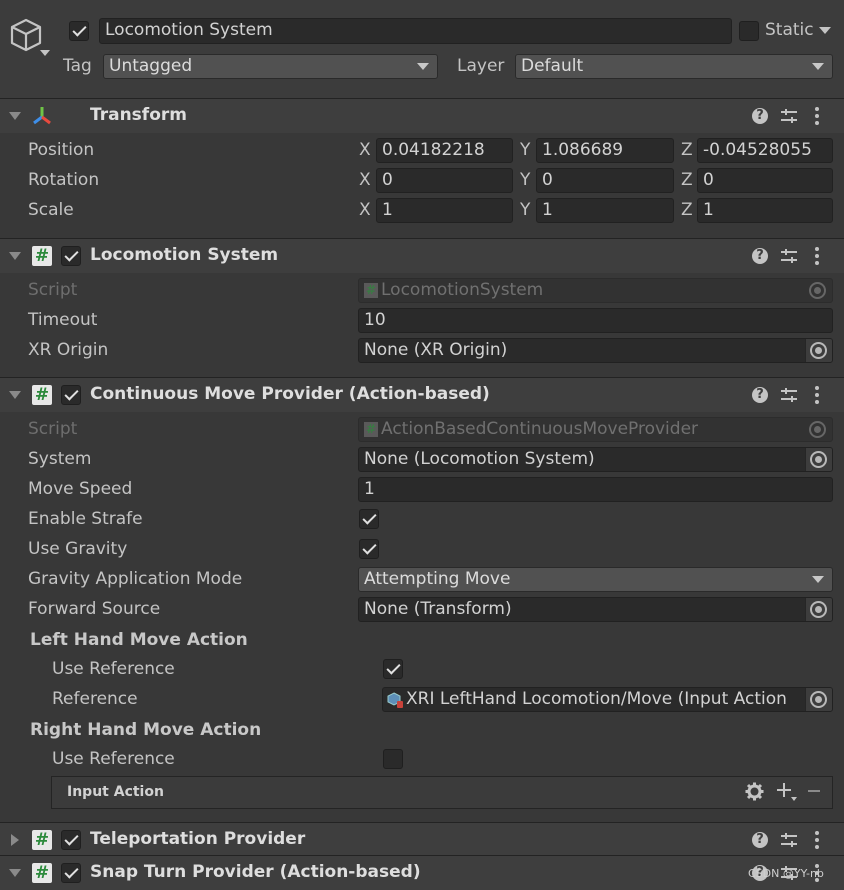 This screenshot has height=890, width=844. Describe the element at coordinates (525, 210) in the screenshot. I see `scale-y-axis: Y` at that location.